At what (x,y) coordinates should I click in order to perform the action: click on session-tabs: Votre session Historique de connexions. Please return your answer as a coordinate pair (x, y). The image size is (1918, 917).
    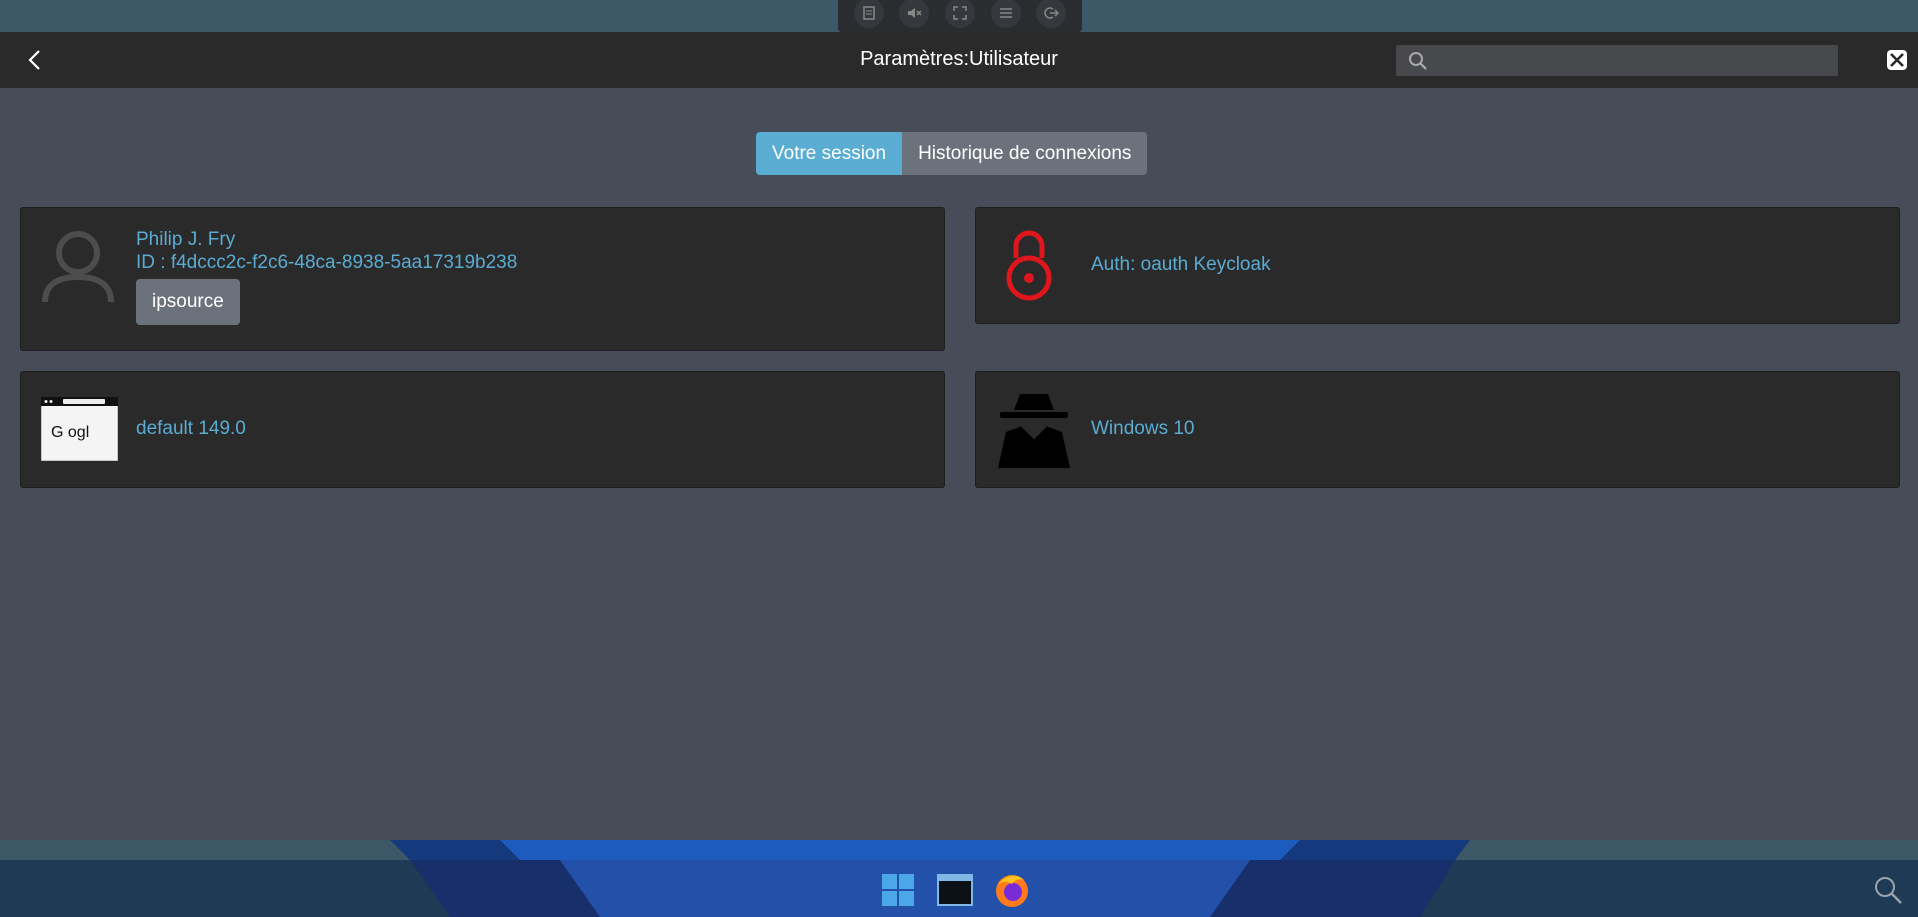
    Looking at the image, I should click on (952, 153).